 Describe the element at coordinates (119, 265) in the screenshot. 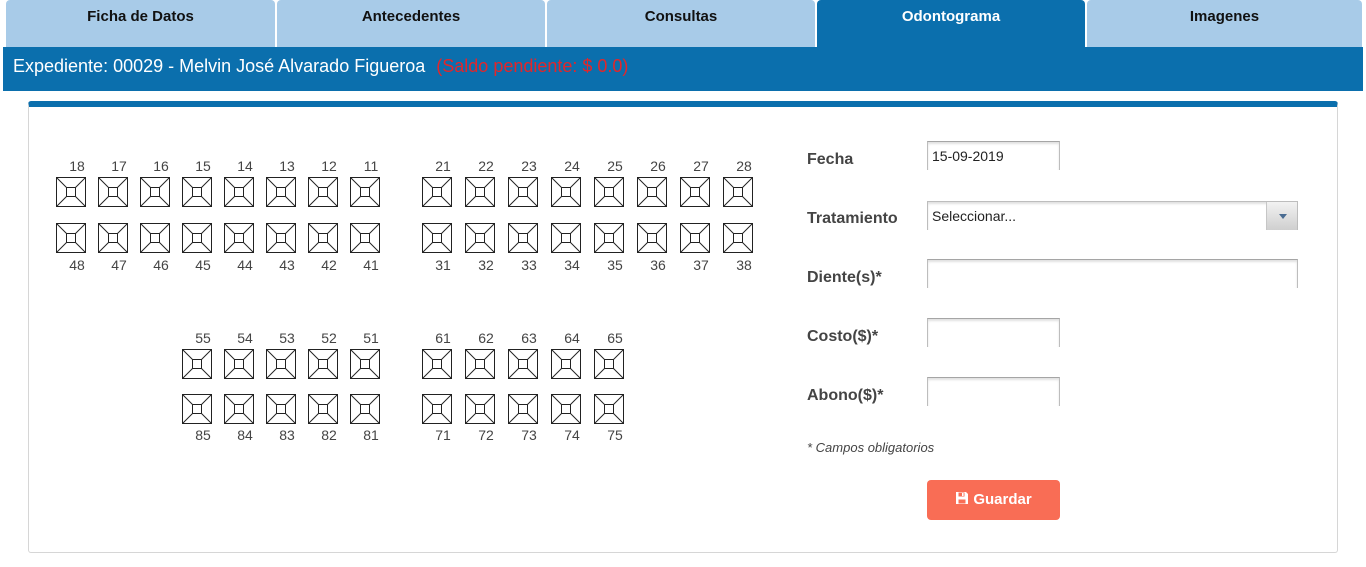

I see `tooth-number-label: 47` at that location.